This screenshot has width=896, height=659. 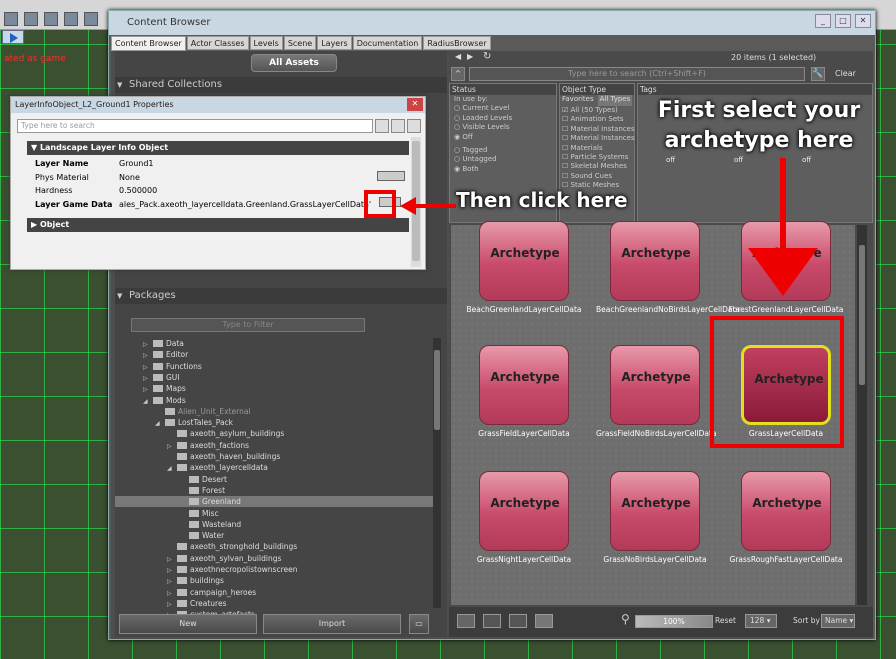 I want to click on maximize-icon: □, so click(x=843, y=21).